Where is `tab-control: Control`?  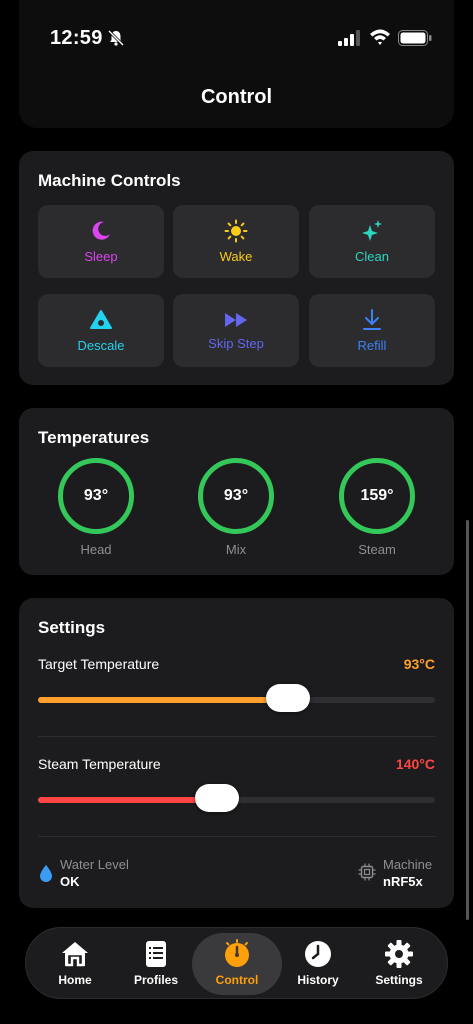 tab-control: Control is located at coordinates (237, 964).